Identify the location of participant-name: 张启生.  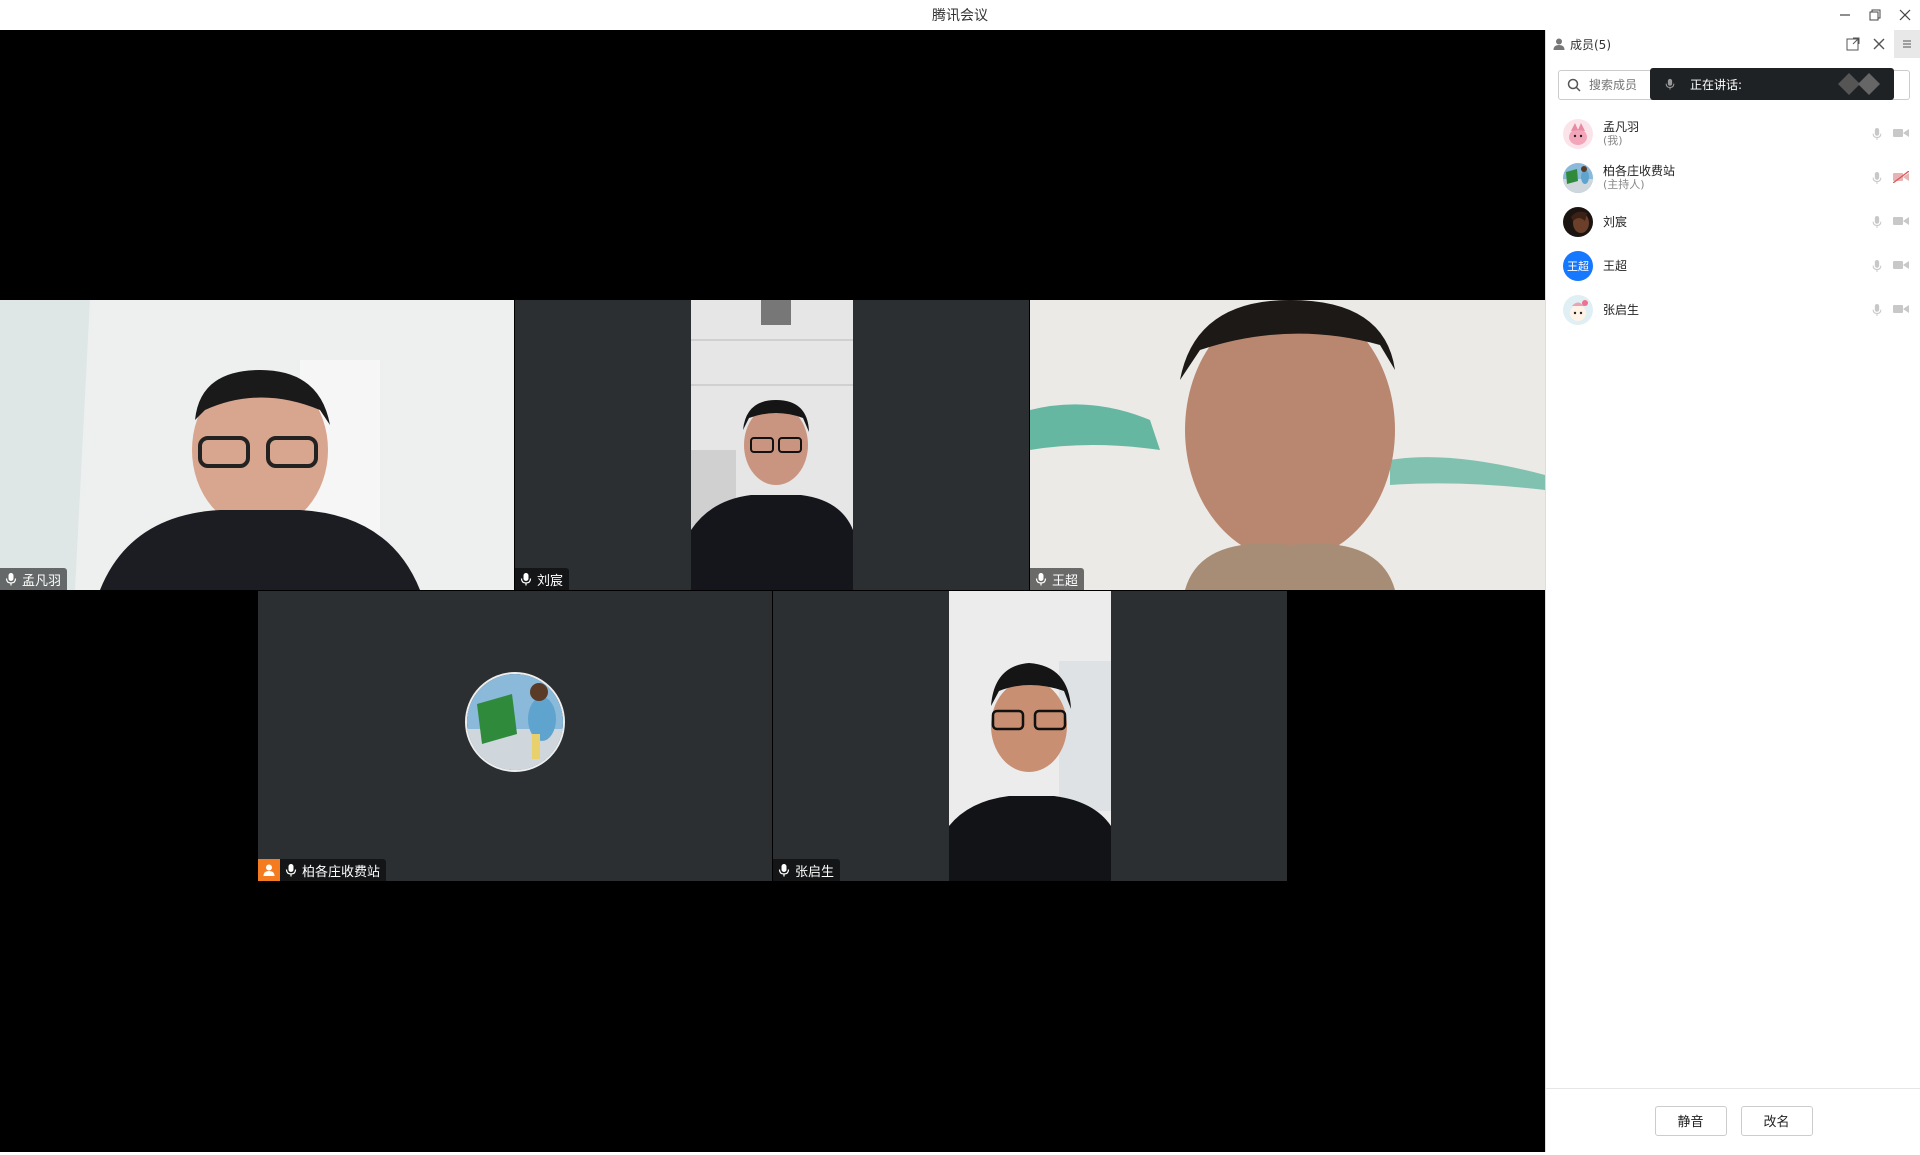
(815, 872).